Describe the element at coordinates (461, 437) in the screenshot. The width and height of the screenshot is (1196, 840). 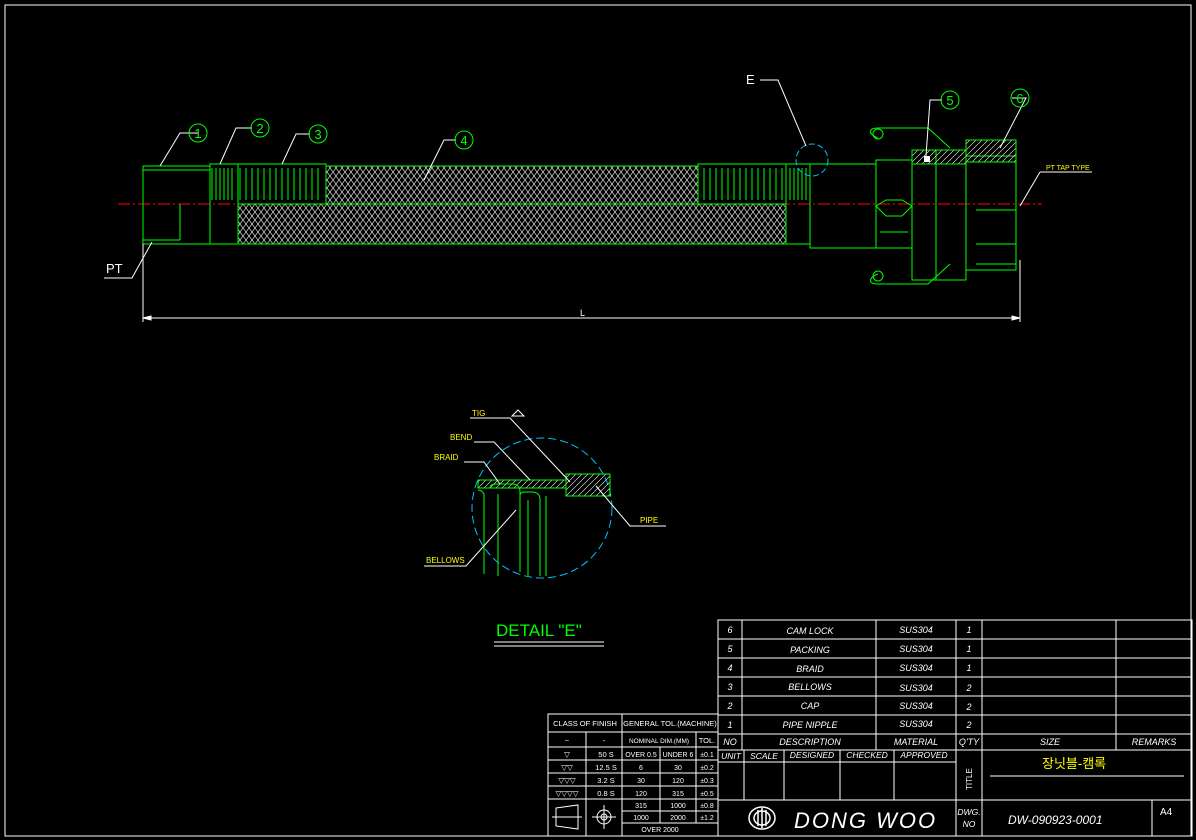
I see `detail-label-bend: BEND` at that location.